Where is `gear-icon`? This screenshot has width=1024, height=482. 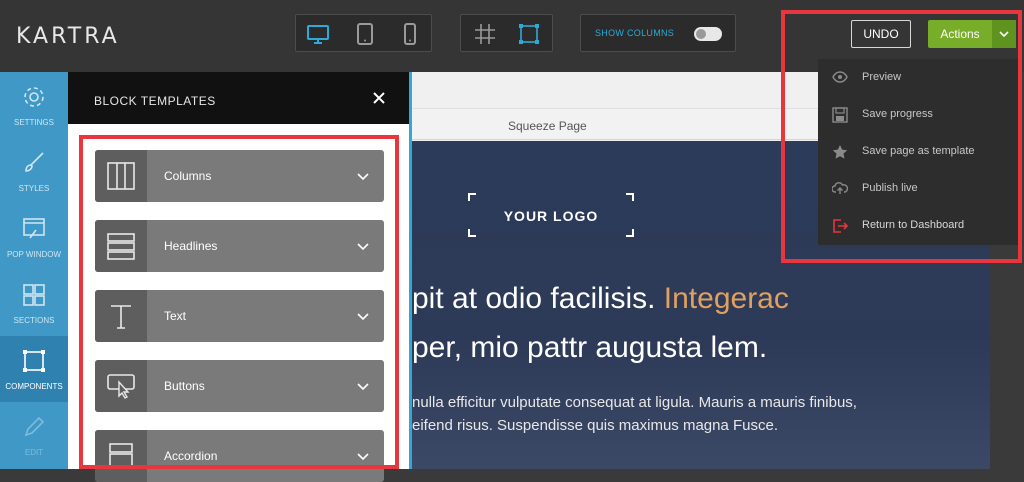
gear-icon is located at coordinates (34, 97).